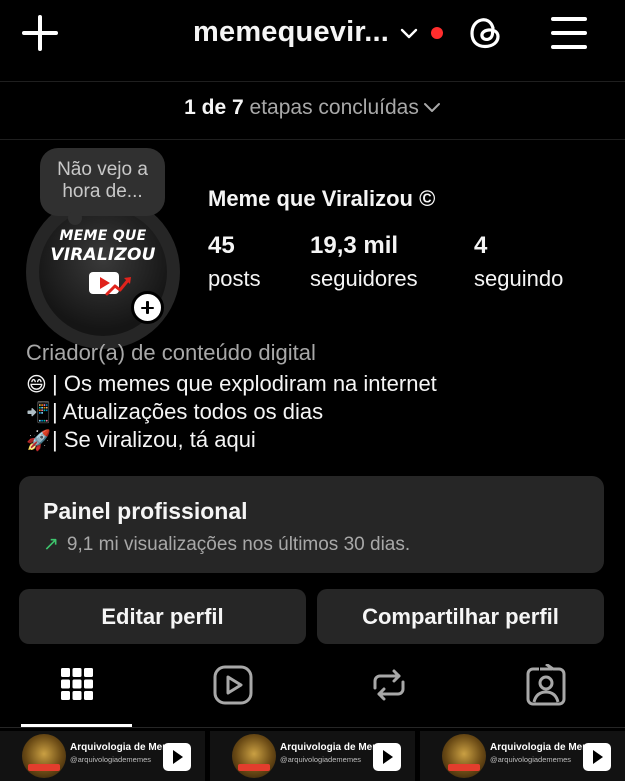 Image resolution: width=625 pixels, height=781 pixels. I want to click on bio-line: 📲| Atualizações todos os dias, so click(175, 411).